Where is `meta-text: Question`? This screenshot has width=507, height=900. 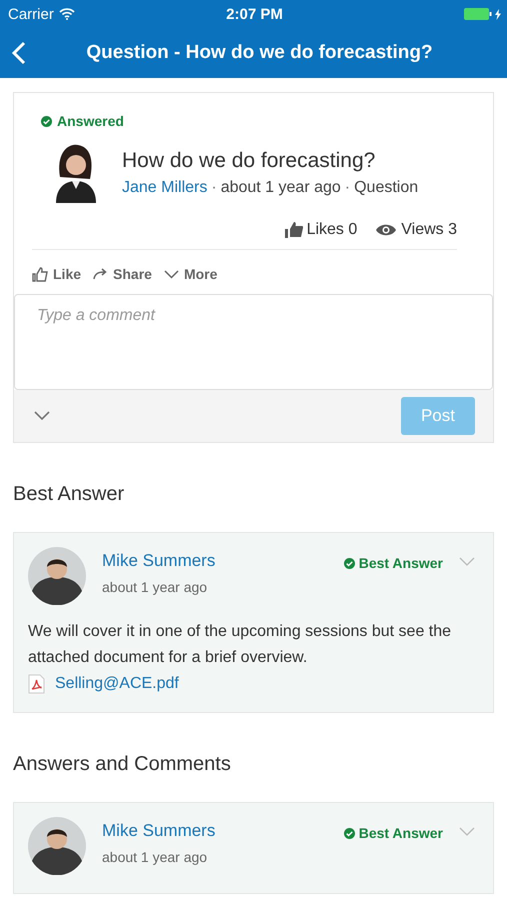
meta-text: Question is located at coordinates (386, 187).